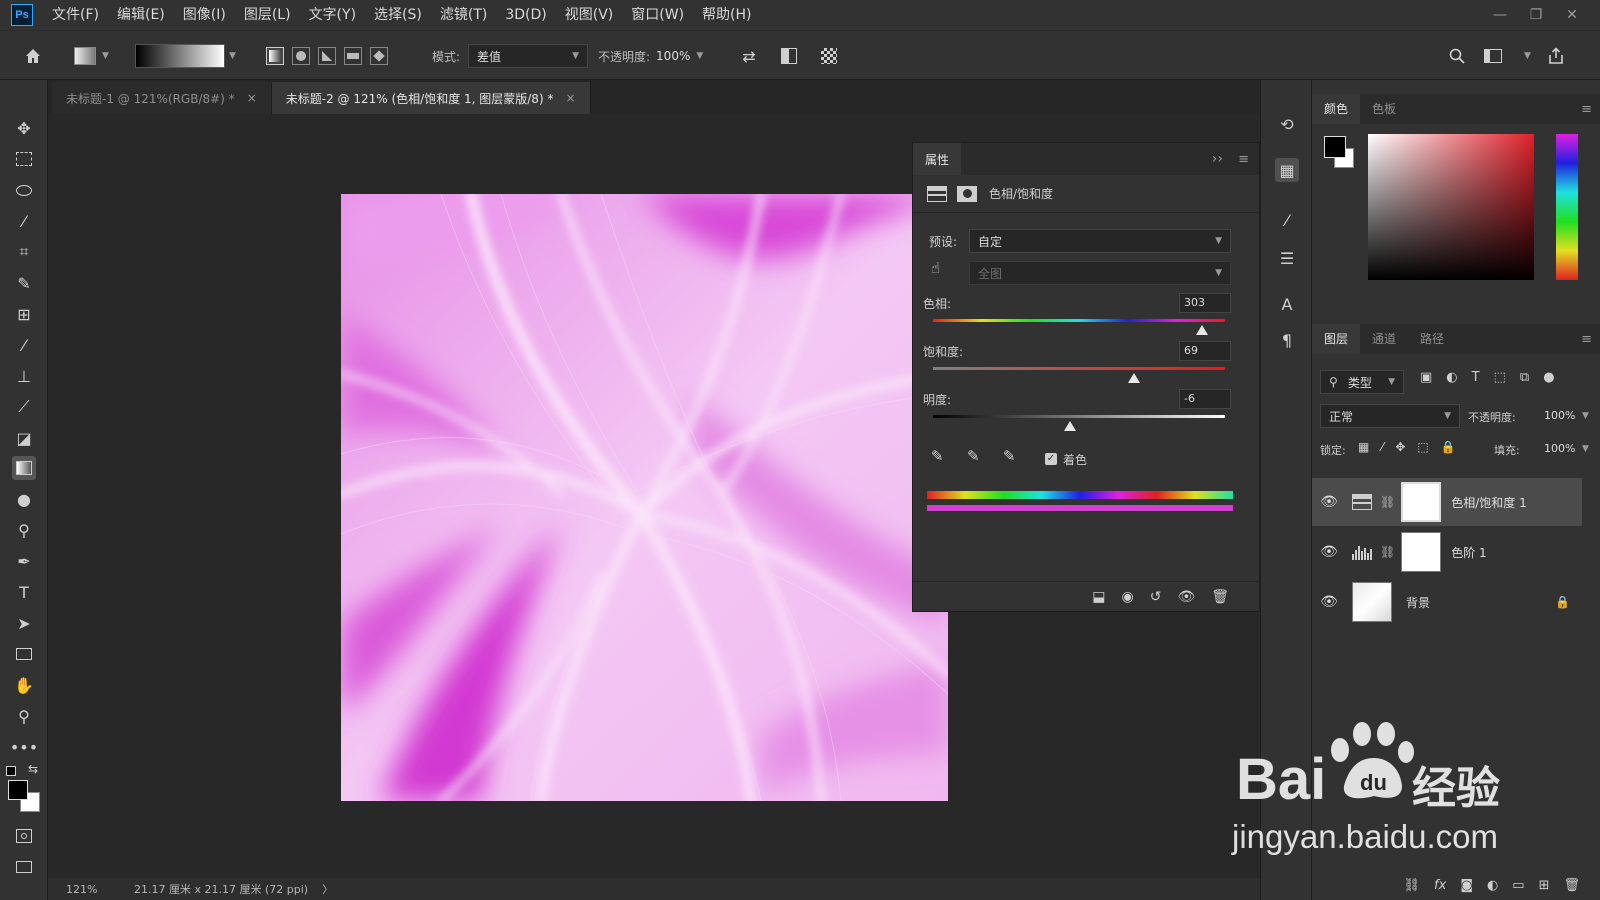 This screenshot has width=1600, height=900. Describe the element at coordinates (24, 654) in the screenshot. I see `rectangle-tool-icon` at that location.